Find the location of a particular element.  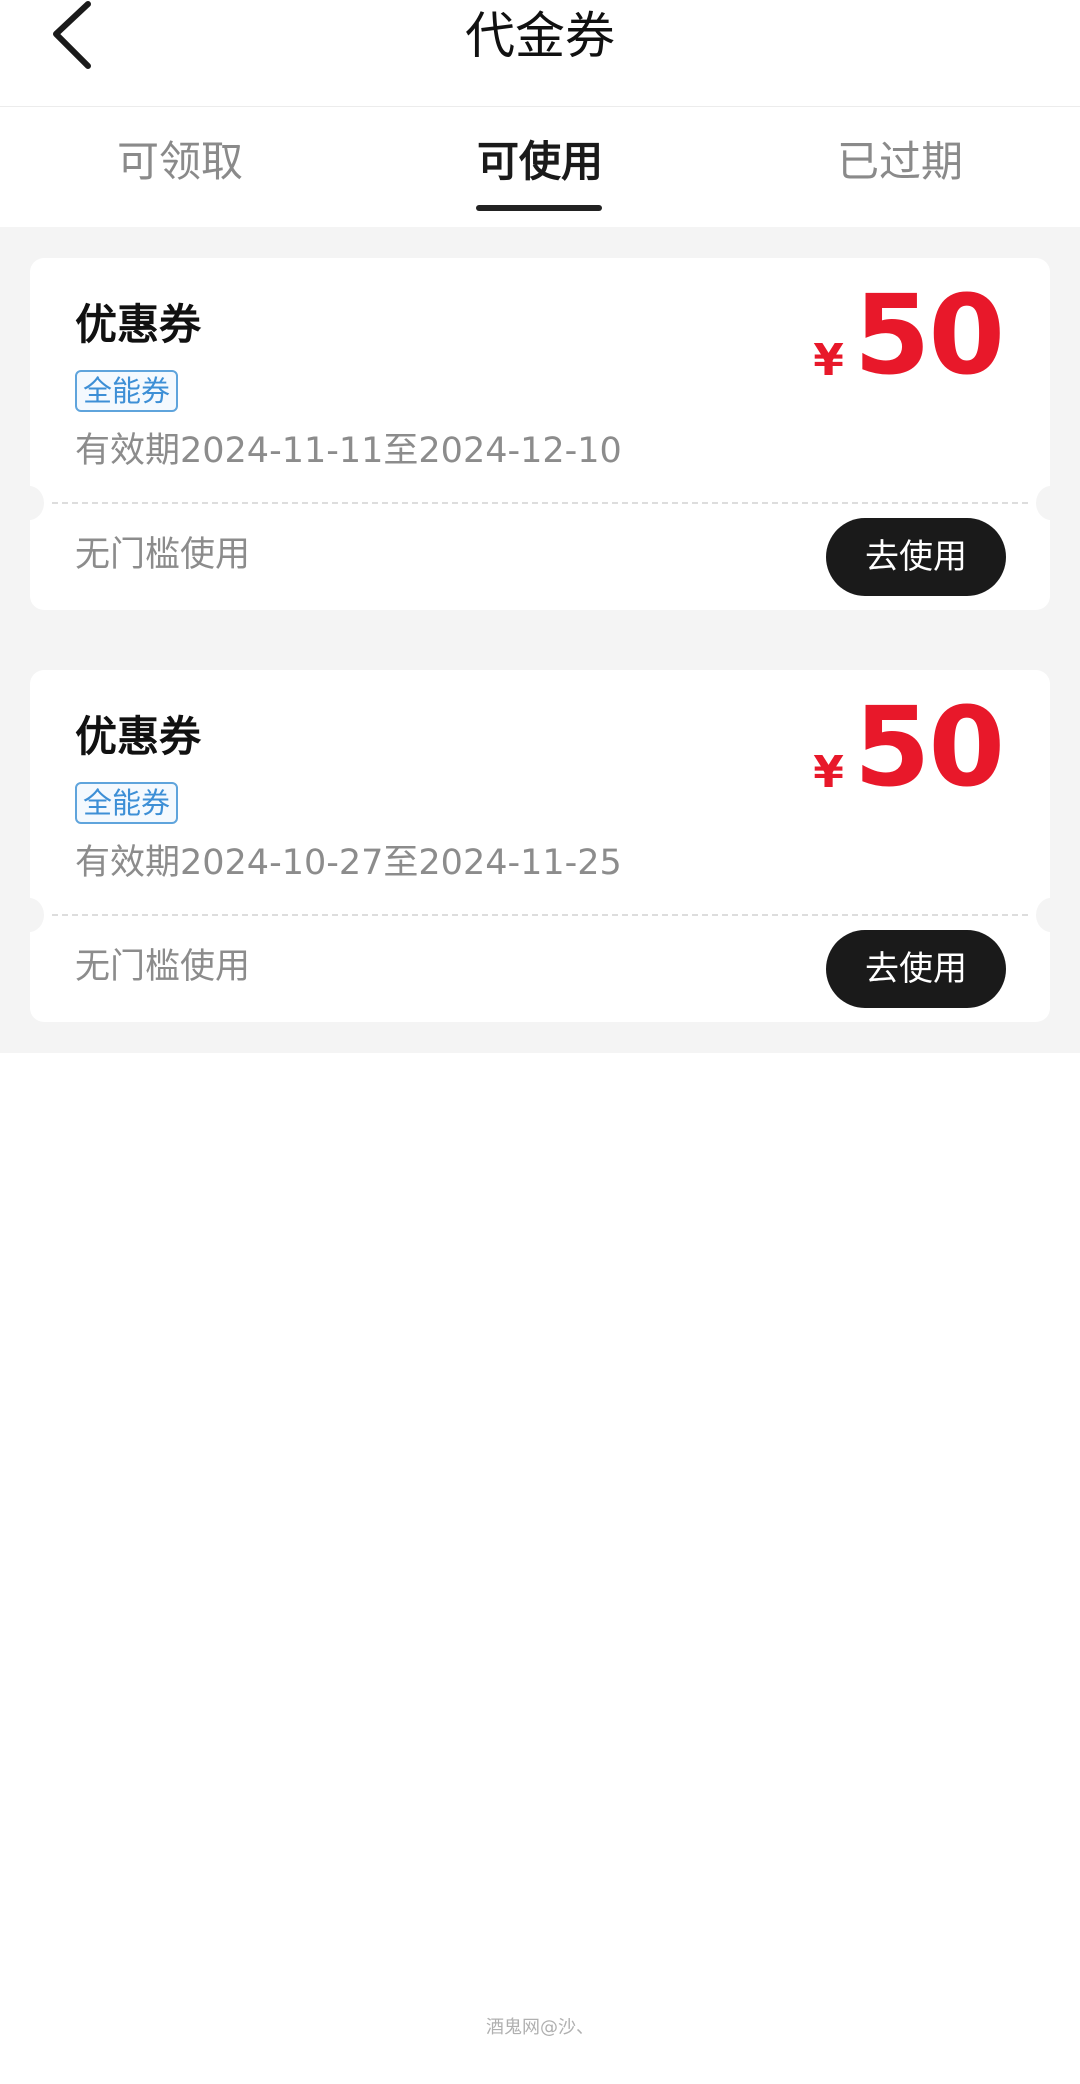

active-tab-indicator is located at coordinates (539, 208).